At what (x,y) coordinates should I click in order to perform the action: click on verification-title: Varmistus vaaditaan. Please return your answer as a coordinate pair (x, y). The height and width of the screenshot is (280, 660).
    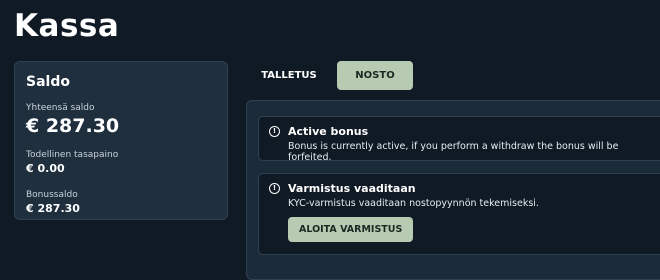
    Looking at the image, I should click on (352, 188).